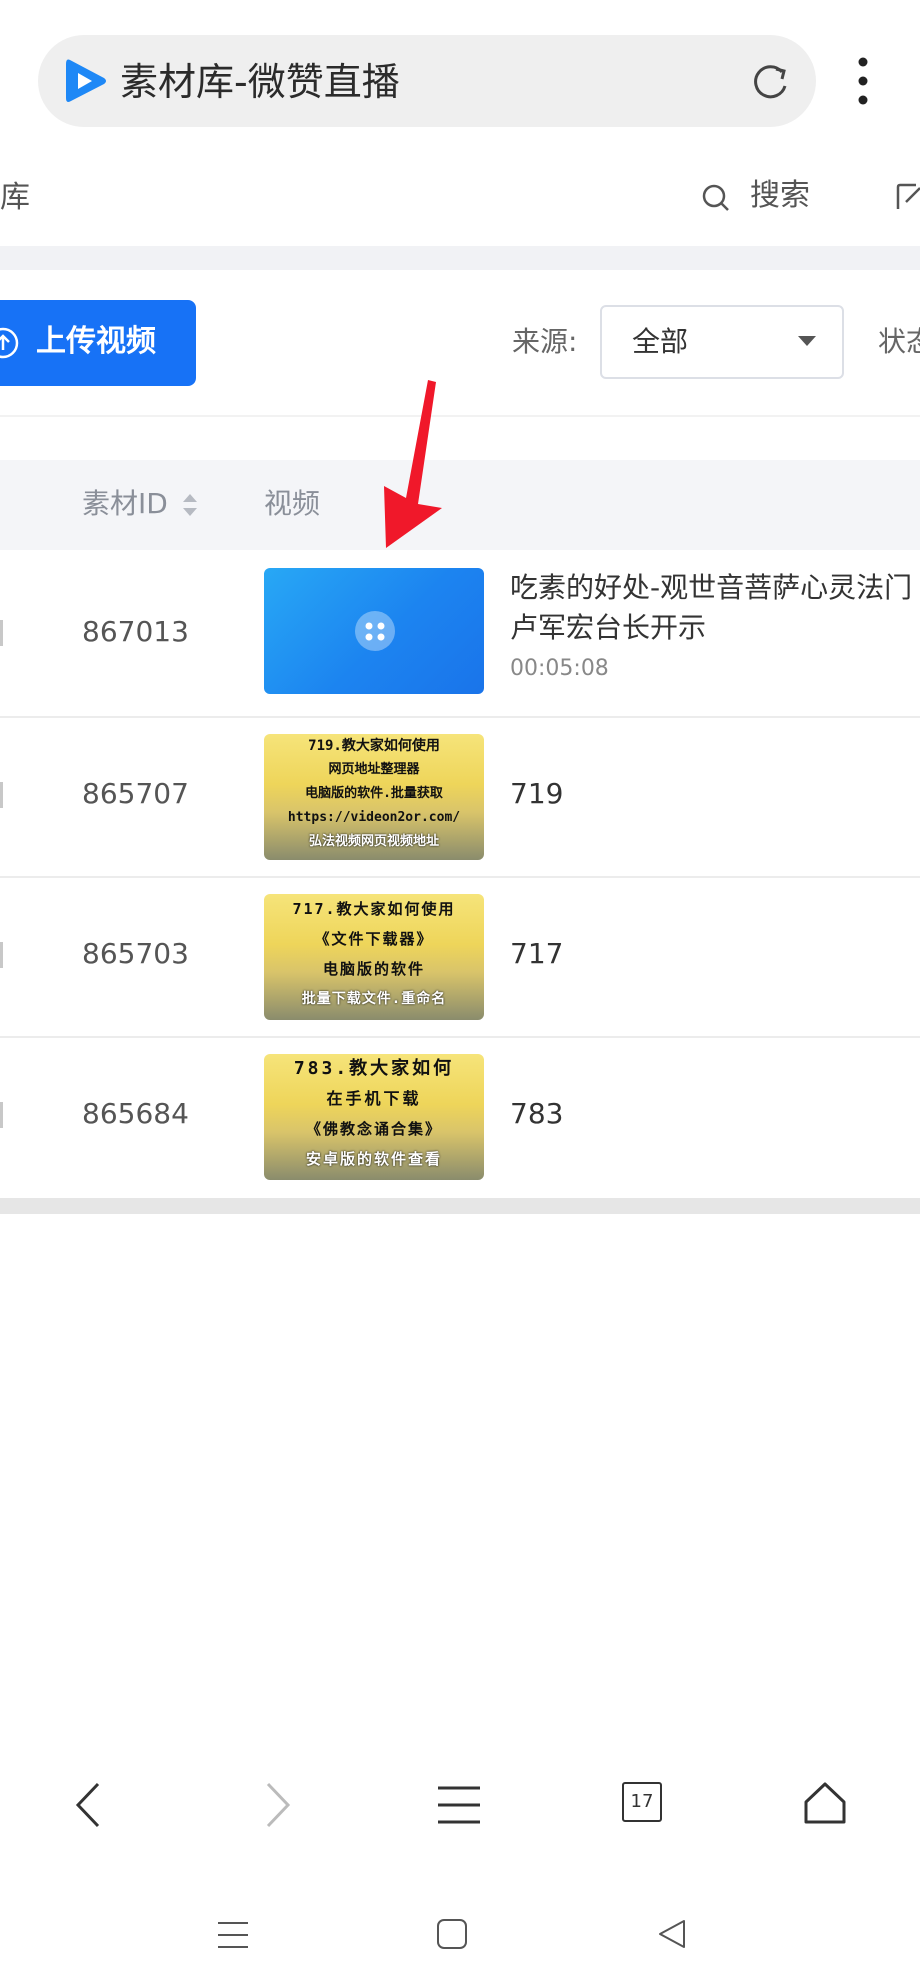 The image size is (920, 1968). I want to click on upload-video-button: 上传视频, so click(98, 343).